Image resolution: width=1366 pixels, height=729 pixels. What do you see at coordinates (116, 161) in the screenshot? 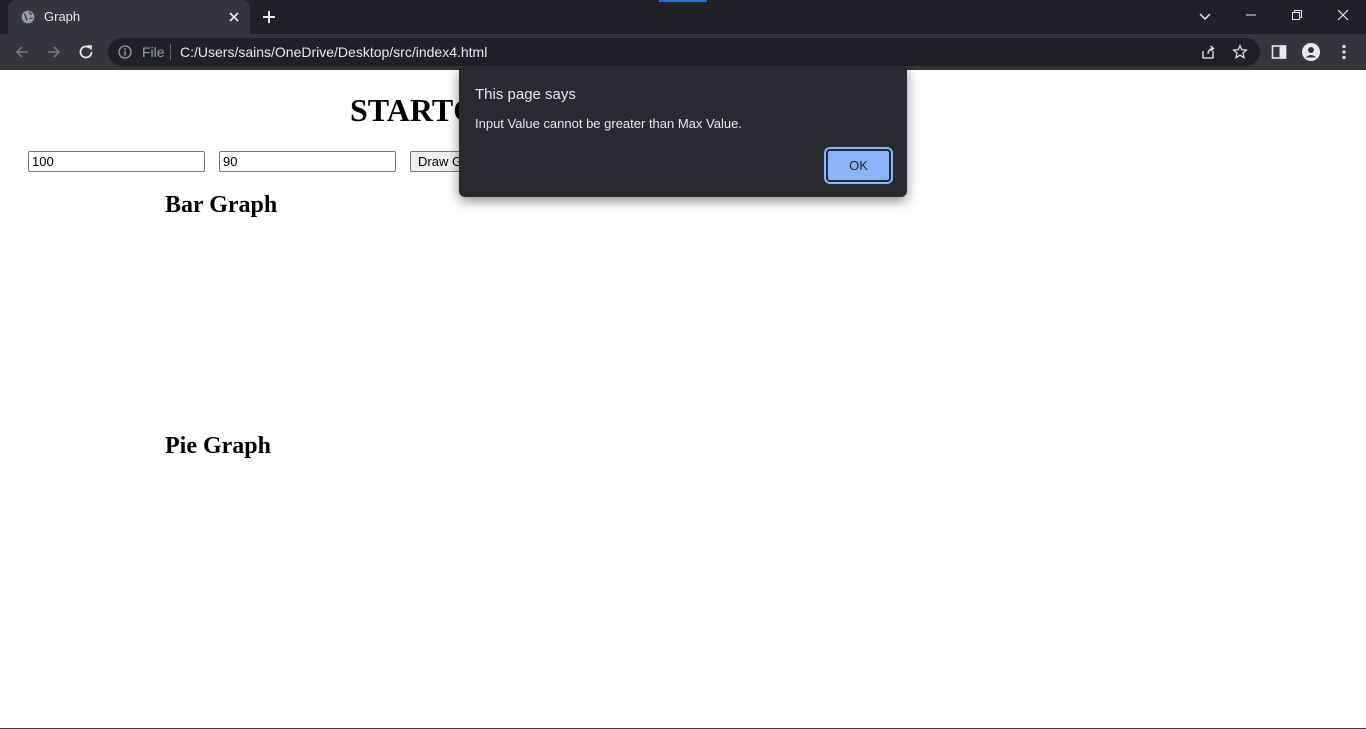
I see `max-value-input` at bounding box center [116, 161].